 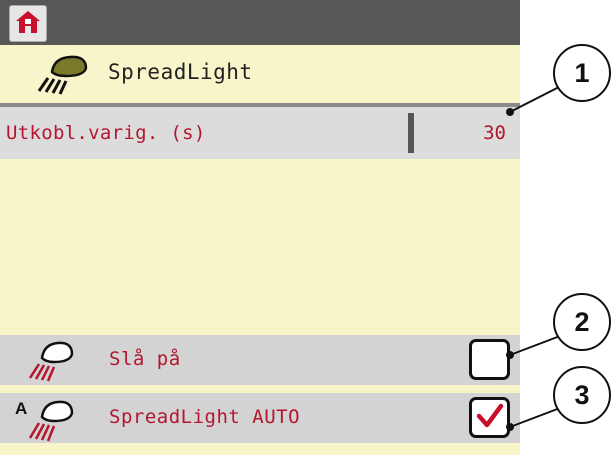 What do you see at coordinates (582, 322) in the screenshot?
I see `callout-2: 2` at bounding box center [582, 322].